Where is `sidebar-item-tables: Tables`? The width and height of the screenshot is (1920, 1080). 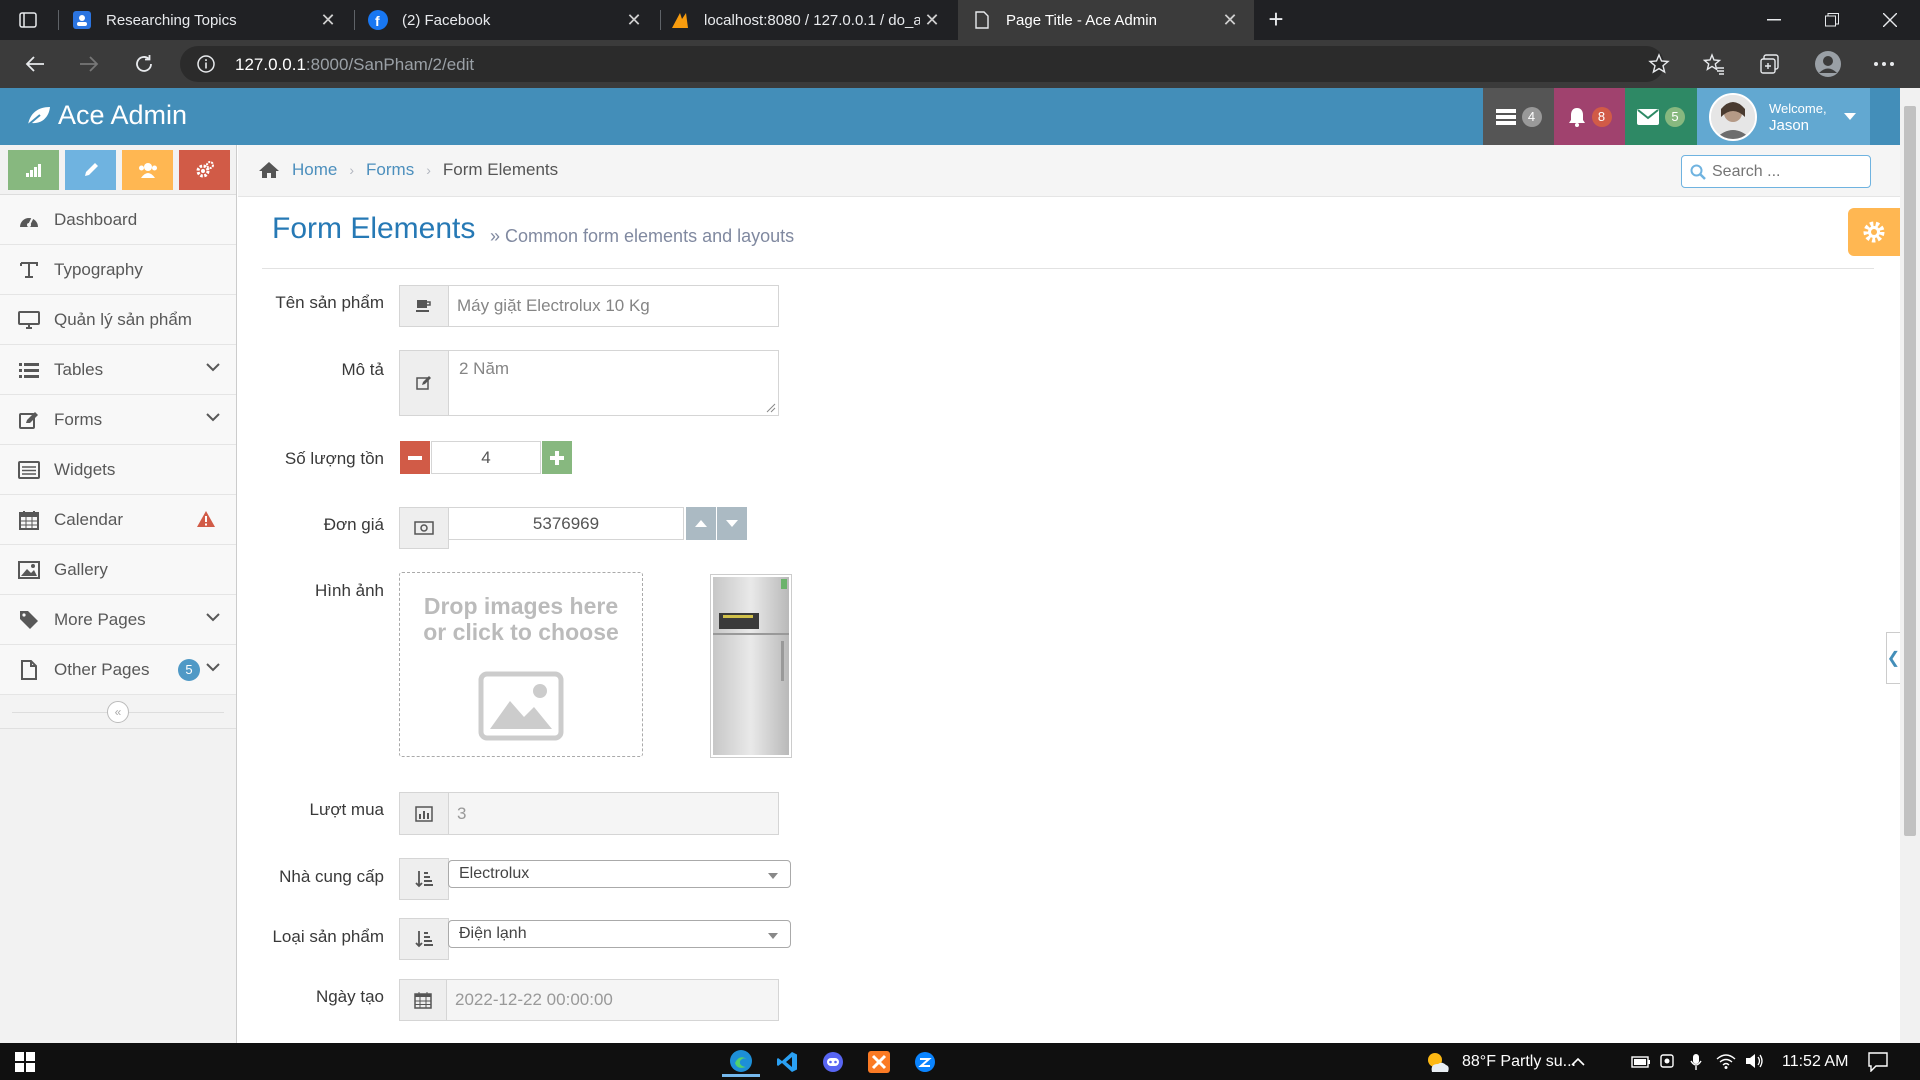 sidebar-item-tables: Tables is located at coordinates (118, 370).